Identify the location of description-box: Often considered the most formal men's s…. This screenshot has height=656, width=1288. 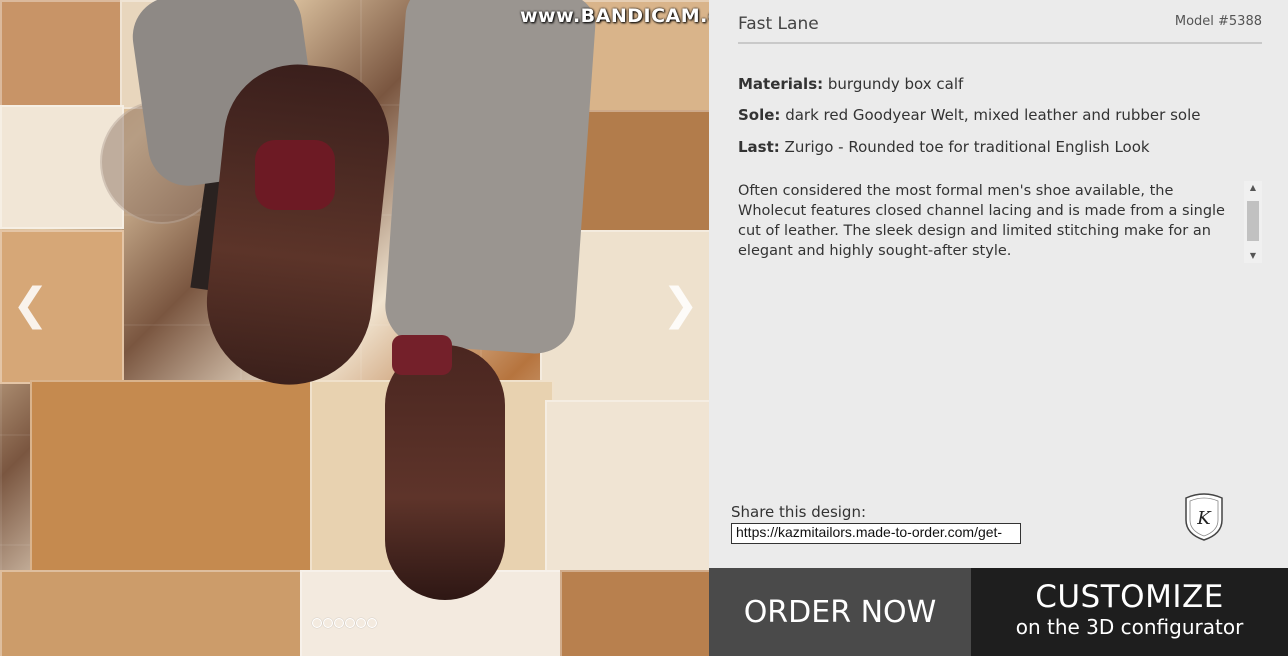
(1000, 222).